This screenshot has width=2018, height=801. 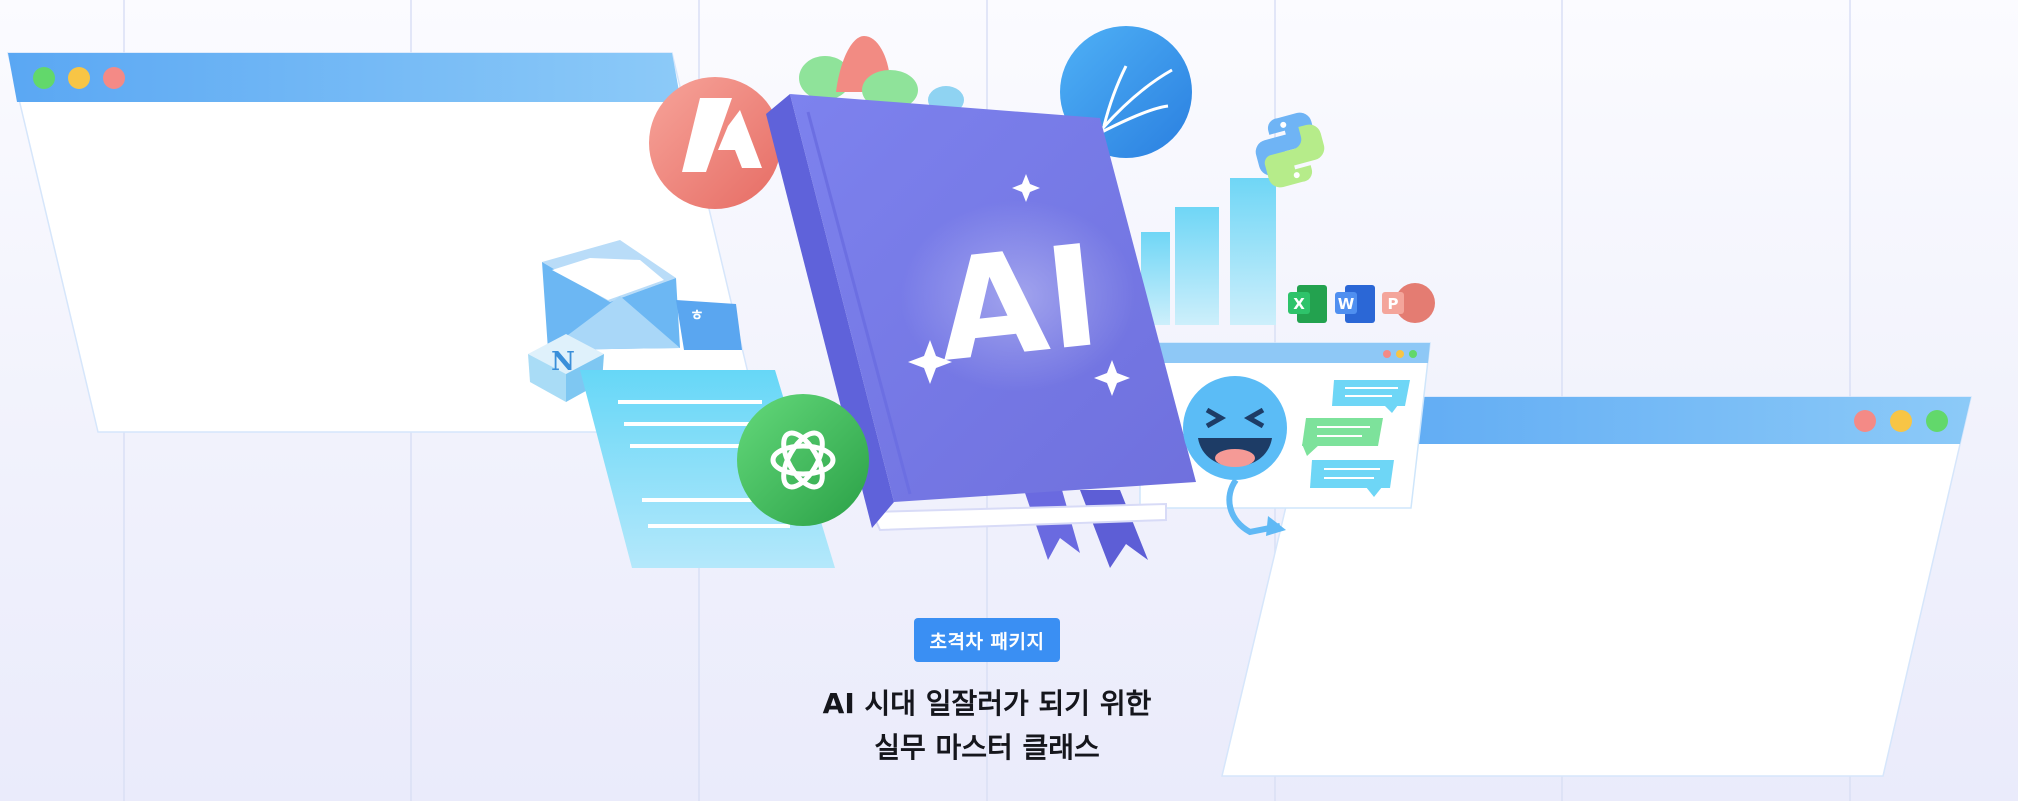 I want to click on mini-card-icon: ㅎ, so click(x=709, y=325).